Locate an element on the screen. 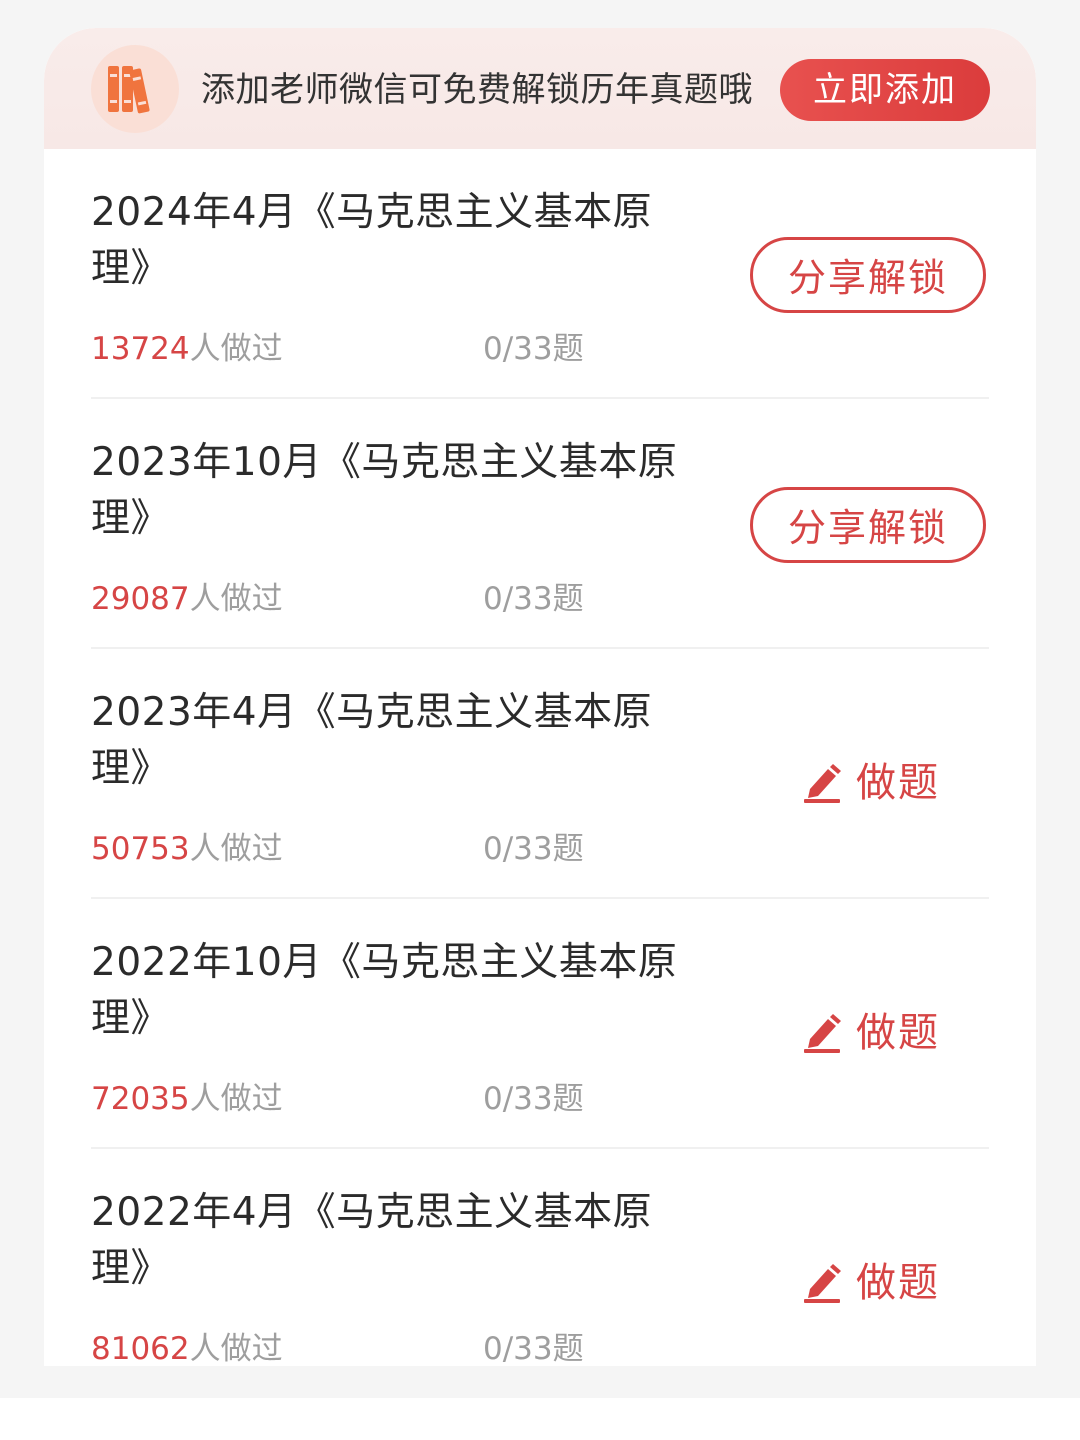 This screenshot has width=1080, height=1440. attempt-count: 29087人做过 is located at coordinates (187, 599).